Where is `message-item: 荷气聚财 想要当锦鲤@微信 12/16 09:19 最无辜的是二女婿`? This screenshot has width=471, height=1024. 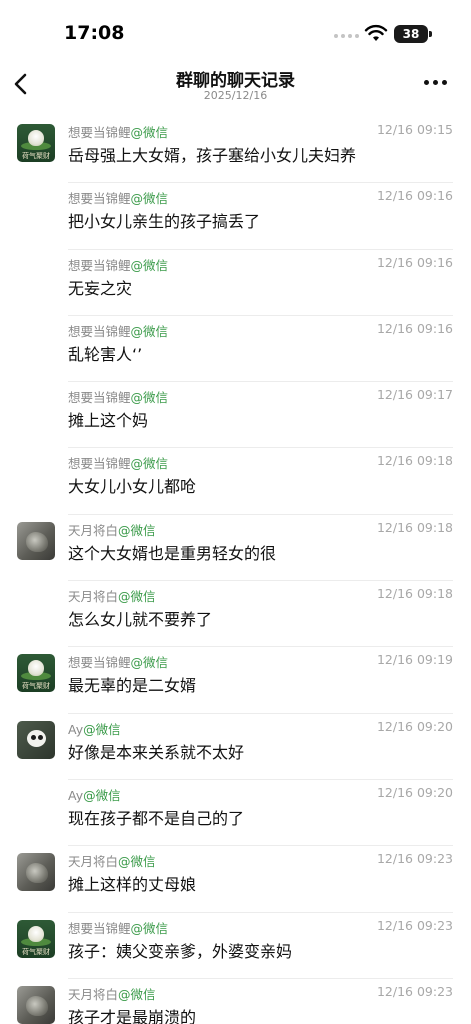
message-item: 荷气聚财 想要当锦鲤@微信 12/16 09:19 最无辜的是二女婿 is located at coordinates (235, 680).